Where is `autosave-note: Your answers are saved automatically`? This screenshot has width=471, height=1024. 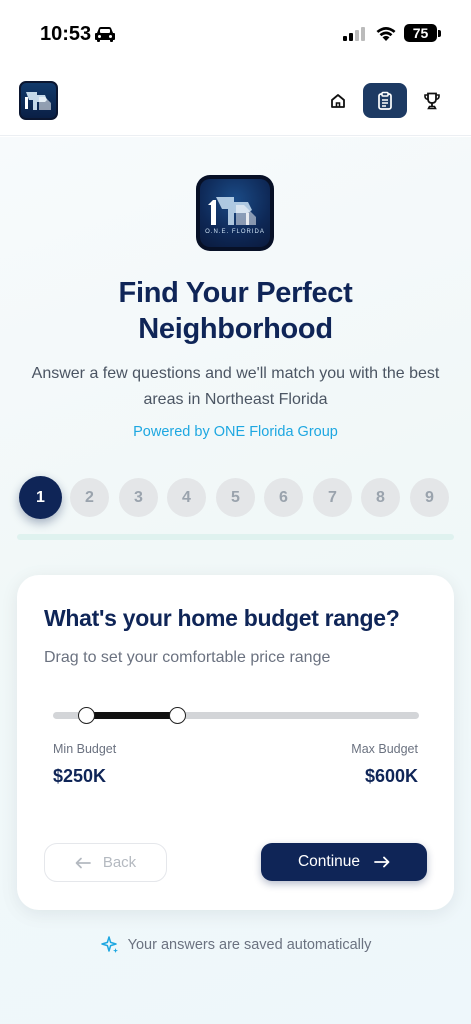 autosave-note: Your answers are saved automatically is located at coordinates (235, 945).